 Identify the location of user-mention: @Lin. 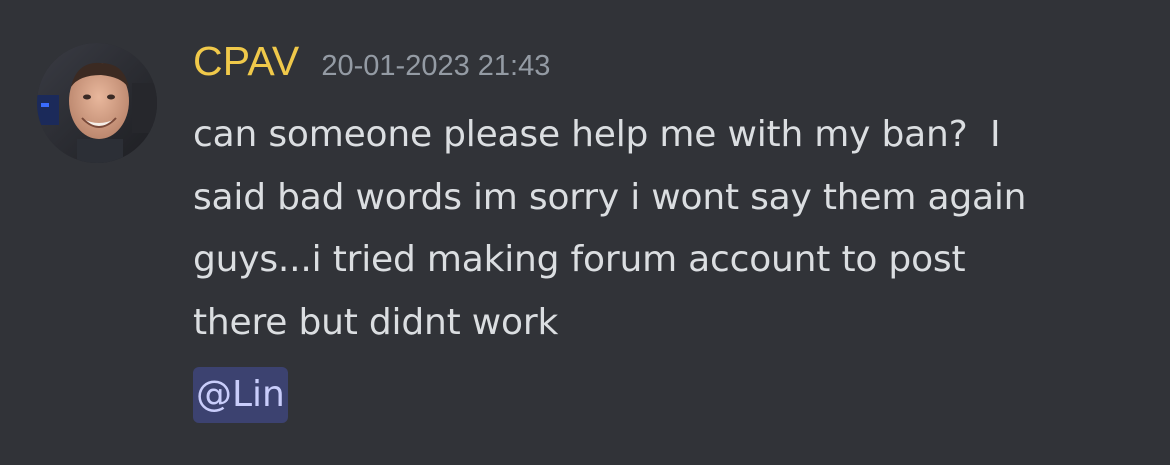
(240, 395).